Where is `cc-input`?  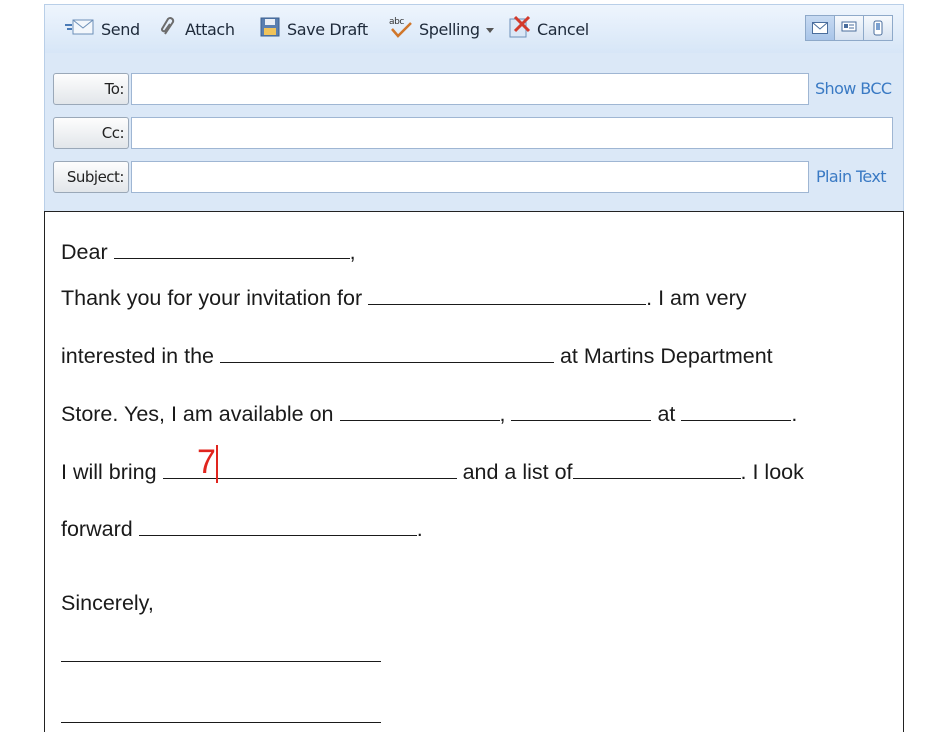
cc-input is located at coordinates (512, 133).